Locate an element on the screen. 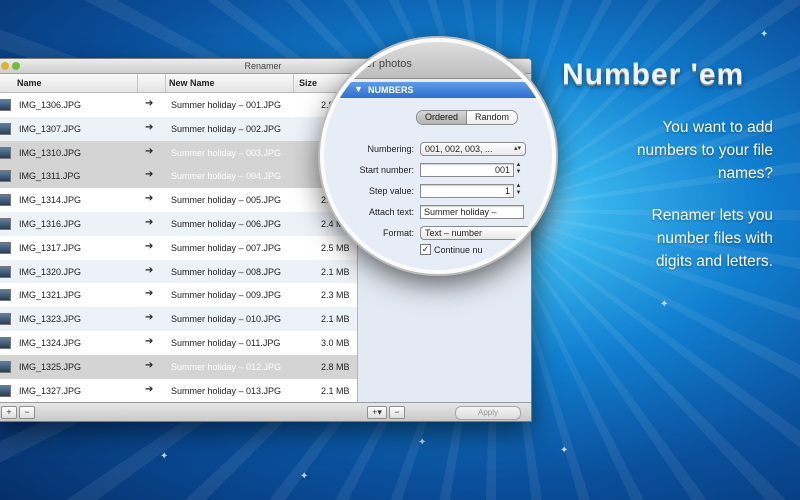 This screenshot has height=500, width=800. start-number-stepper: ▲ ▼ is located at coordinates (518, 169).